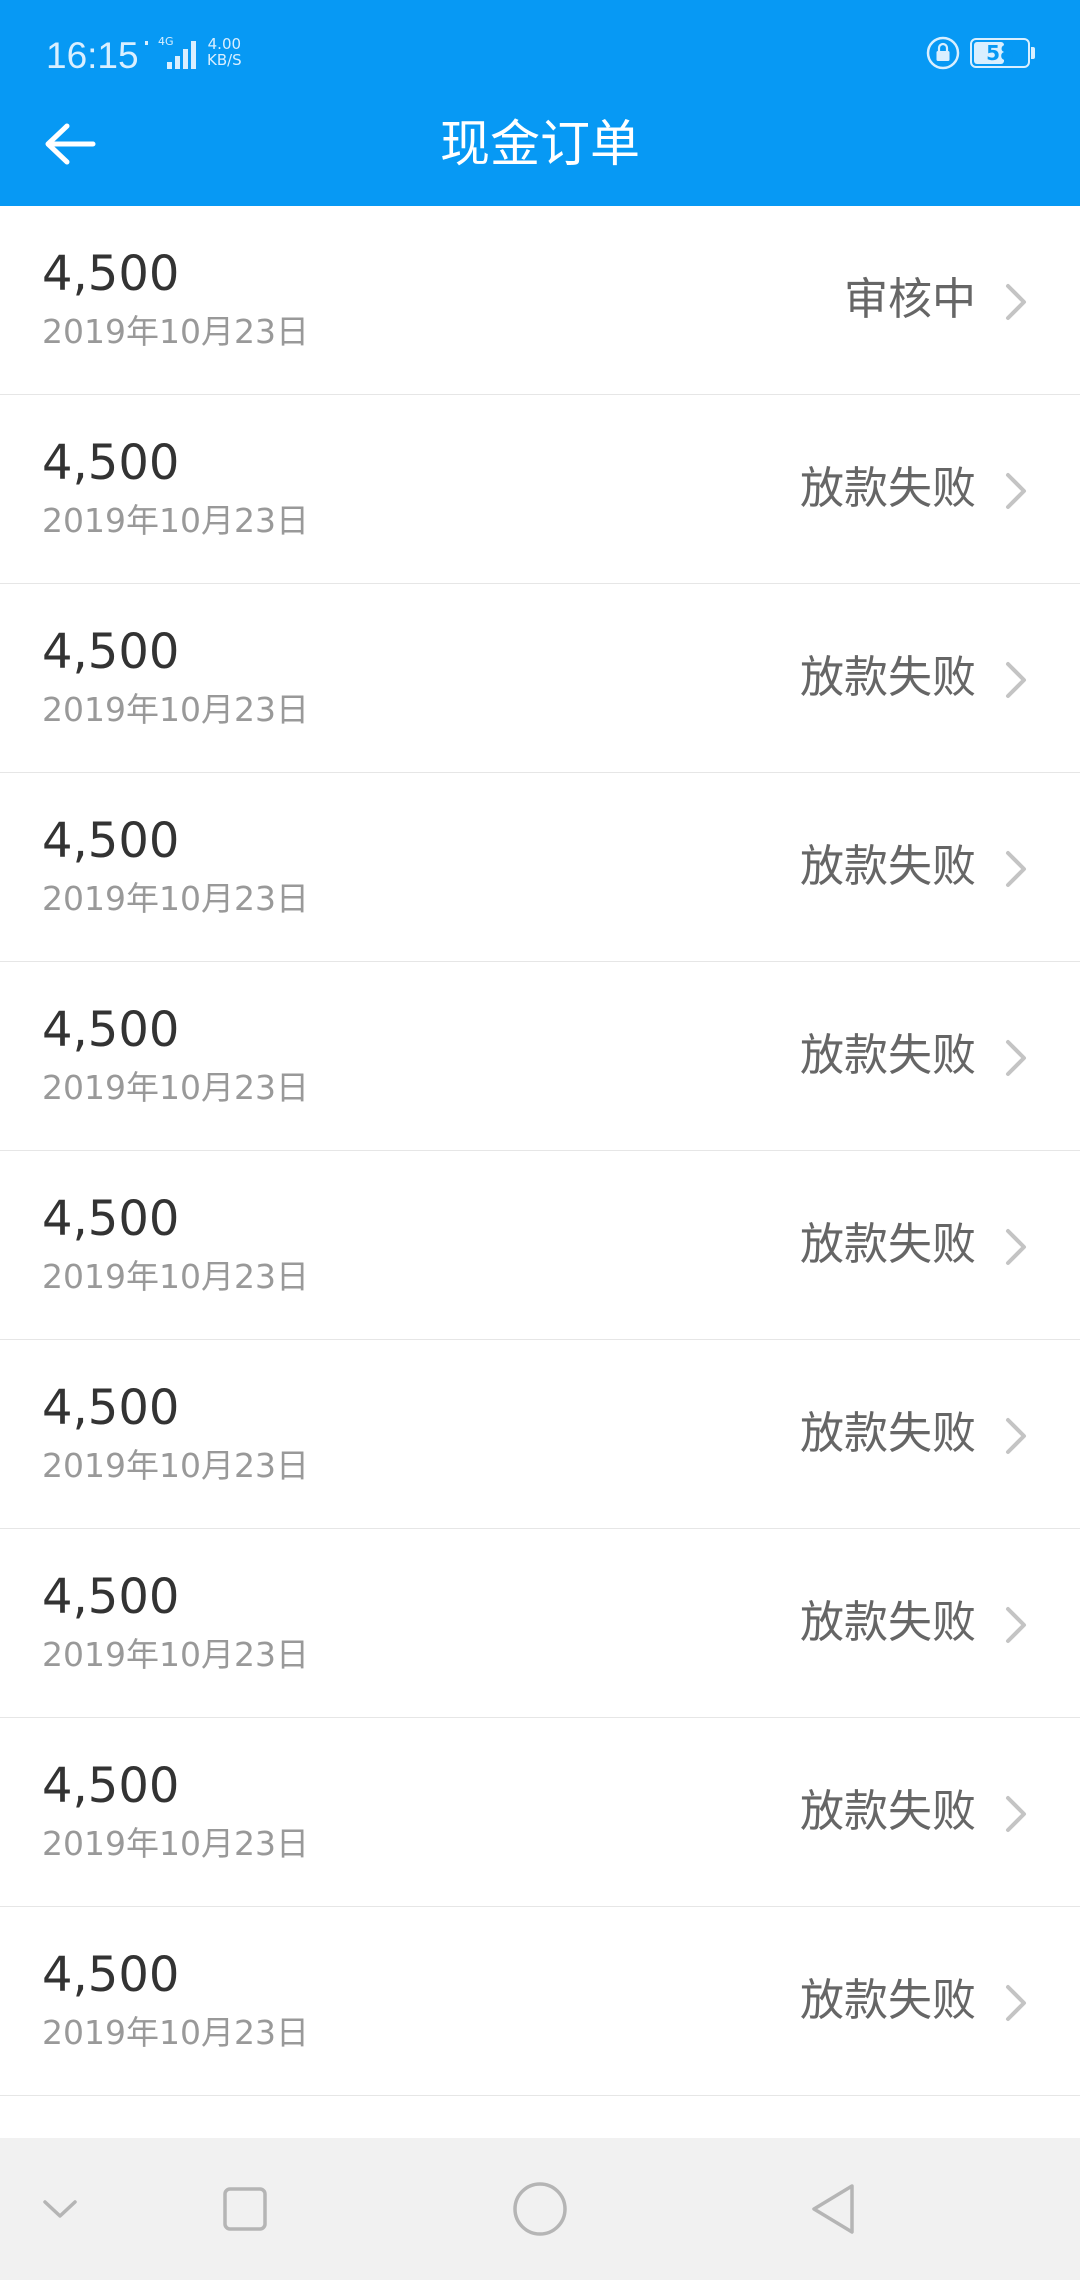  What do you see at coordinates (540, 144) in the screenshot?
I see `page-title: 现金订单` at bounding box center [540, 144].